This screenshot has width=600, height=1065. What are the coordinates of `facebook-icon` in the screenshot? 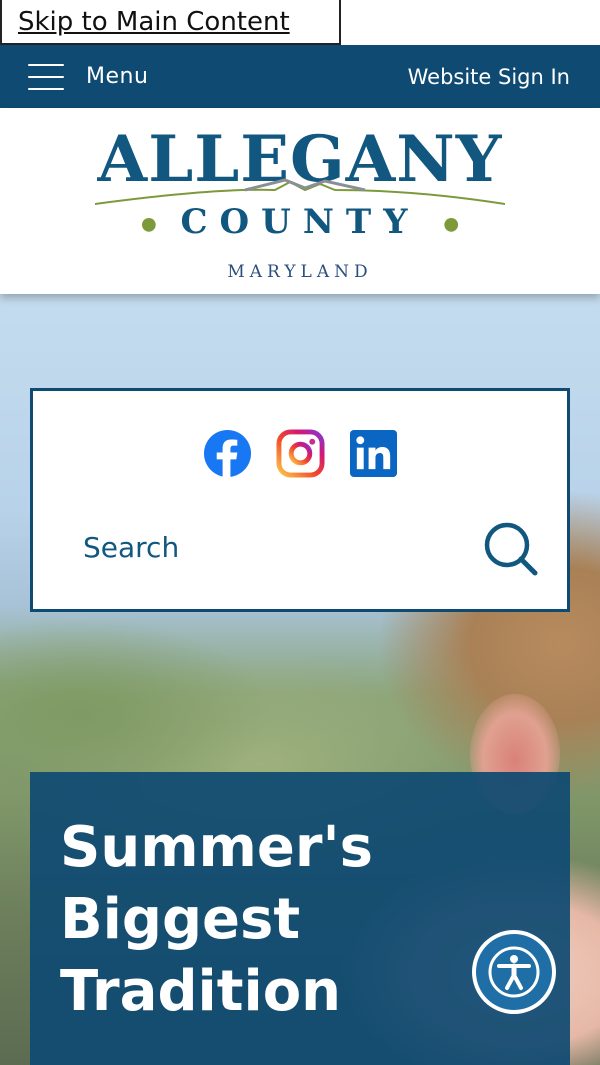 It's located at (227, 453).